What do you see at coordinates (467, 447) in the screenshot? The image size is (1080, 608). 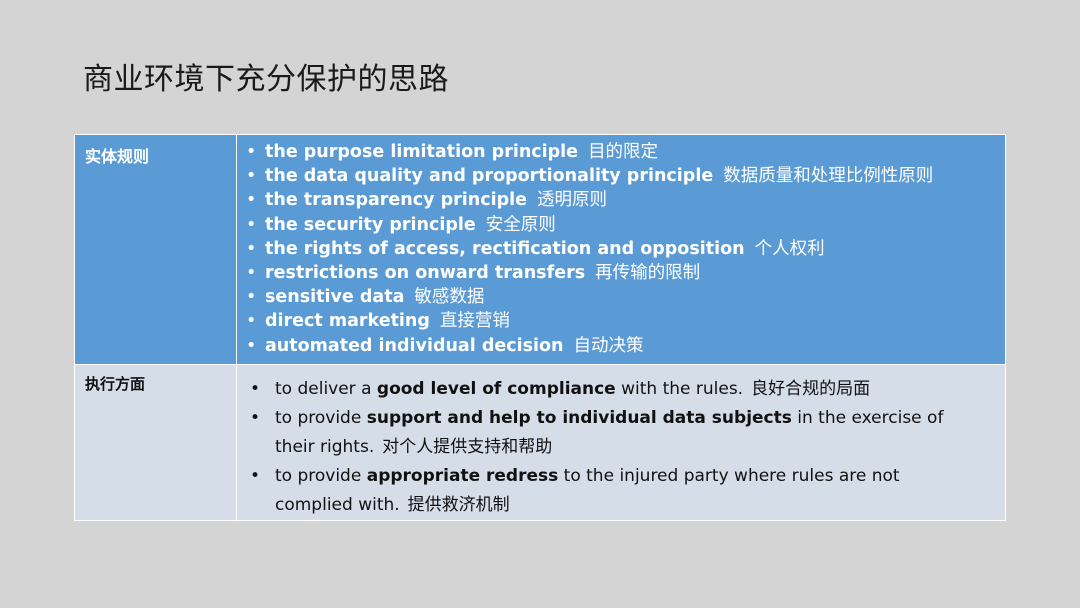 I see `item-zh: 对个人提供支持和帮助` at bounding box center [467, 447].